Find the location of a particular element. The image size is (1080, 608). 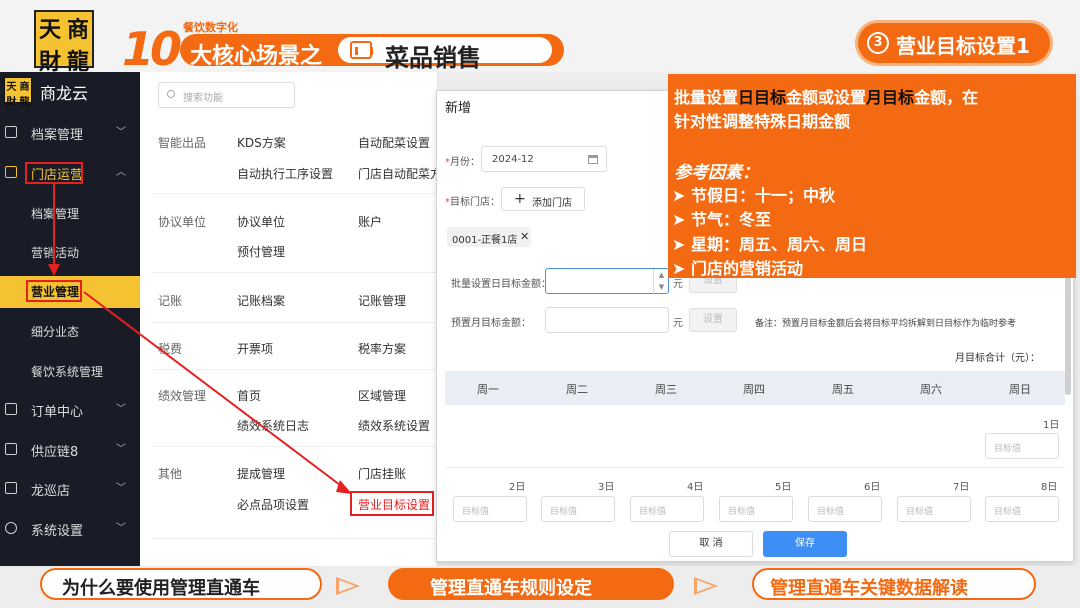

day-number: 4日 is located at coordinates (695, 487).